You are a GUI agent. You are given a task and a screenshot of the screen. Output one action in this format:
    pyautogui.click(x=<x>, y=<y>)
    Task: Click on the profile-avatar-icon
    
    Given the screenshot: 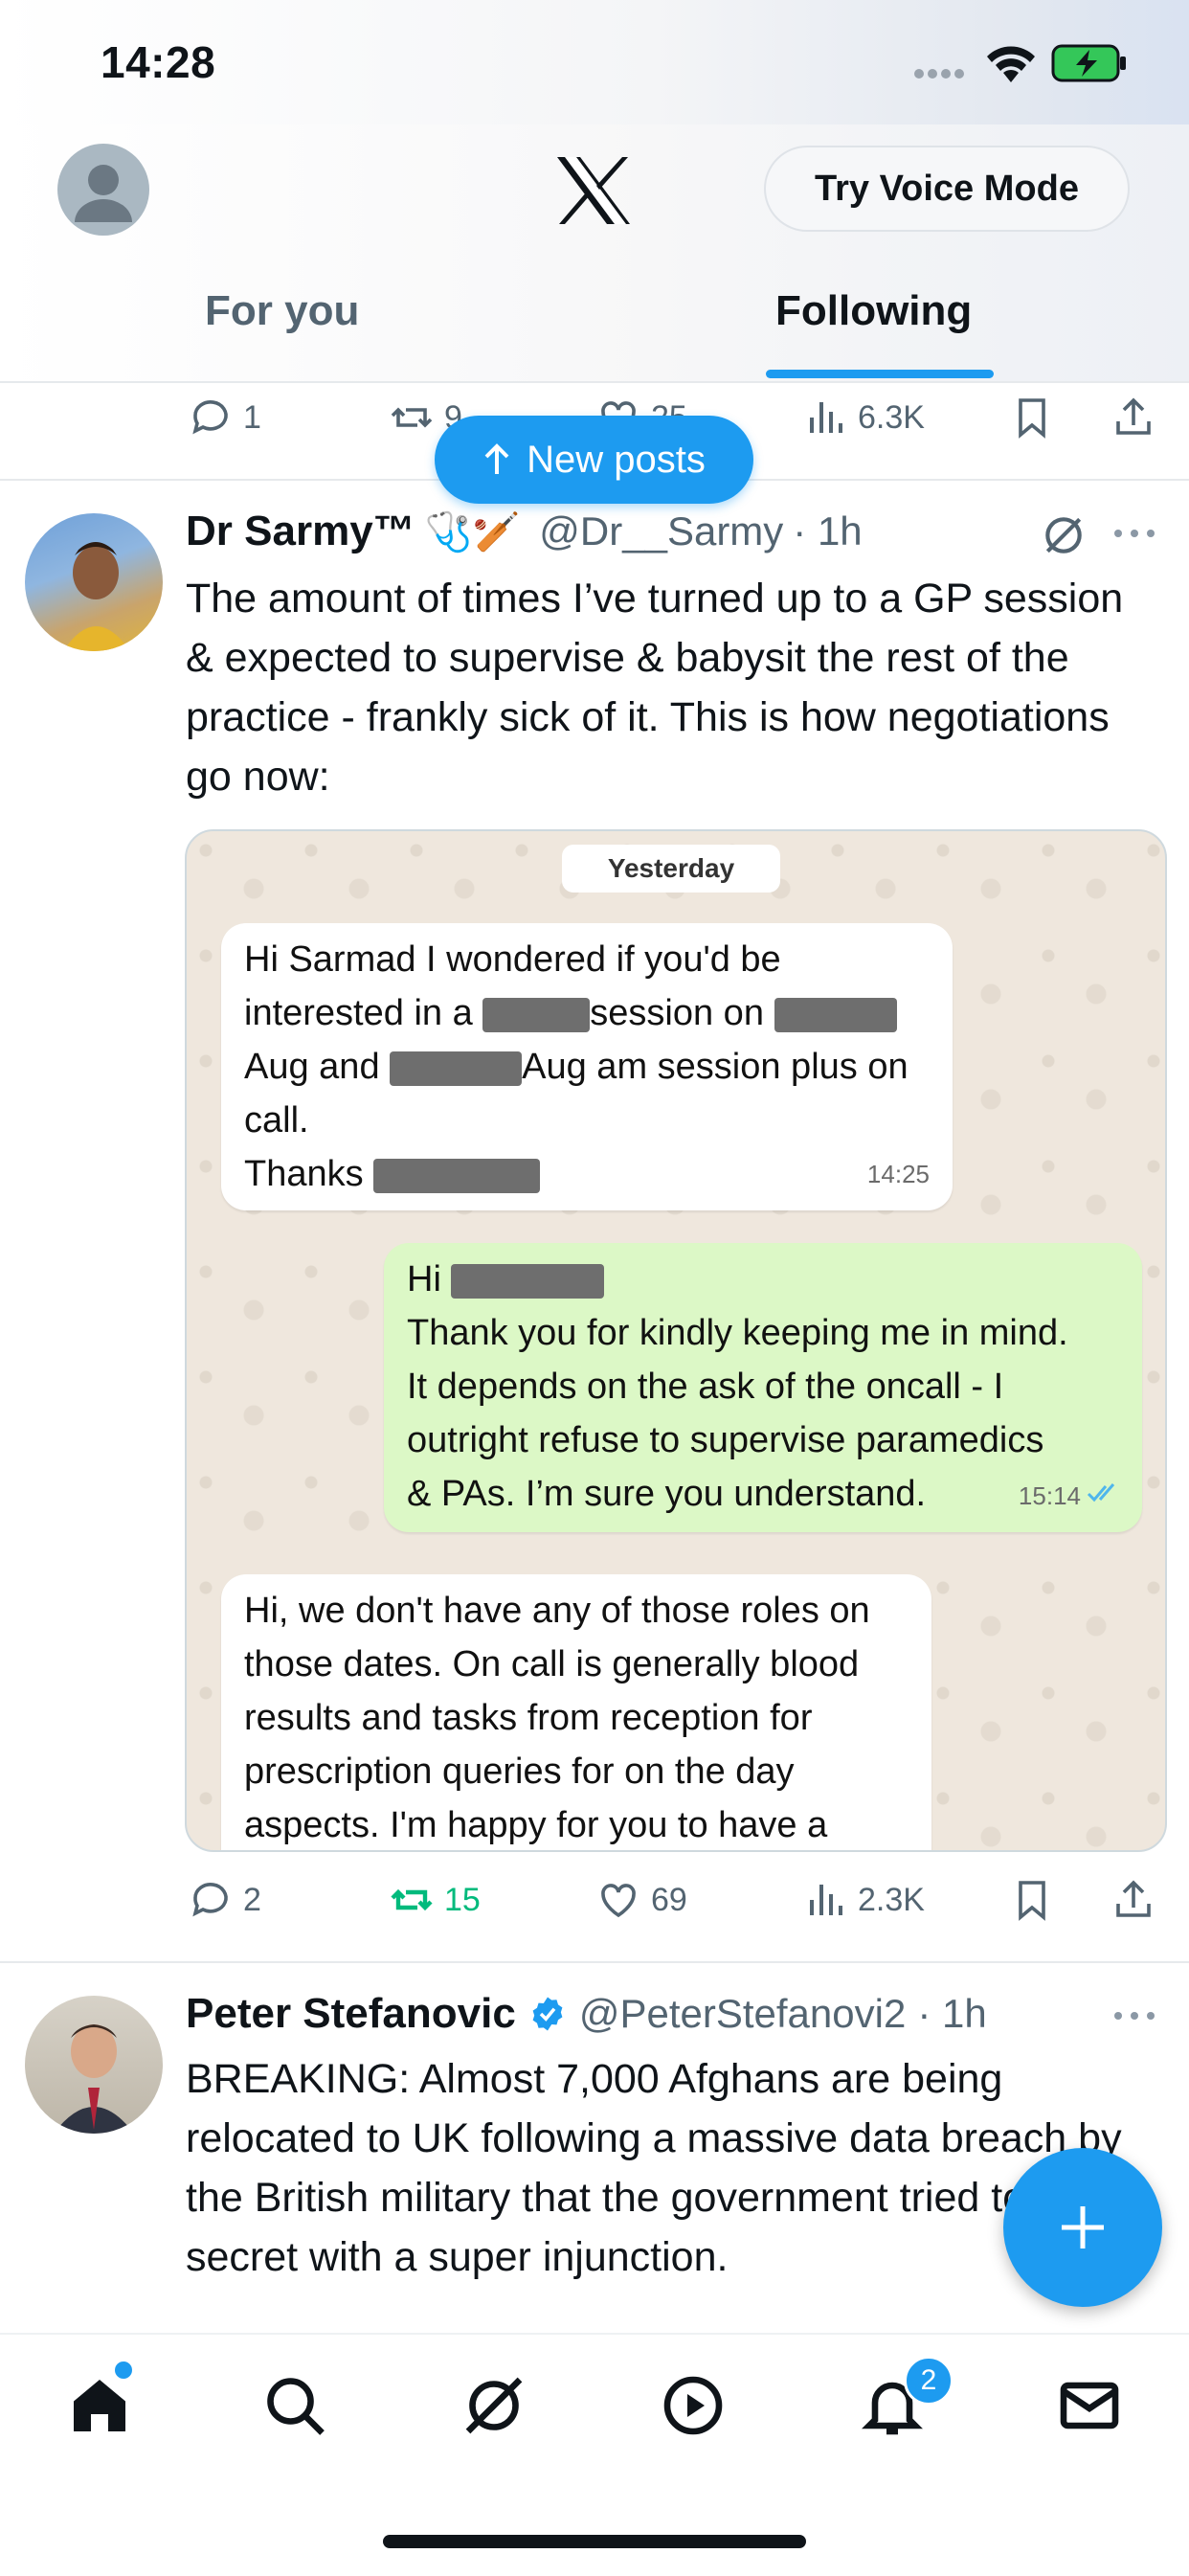 What is the action you would take?
    pyautogui.click(x=103, y=190)
    